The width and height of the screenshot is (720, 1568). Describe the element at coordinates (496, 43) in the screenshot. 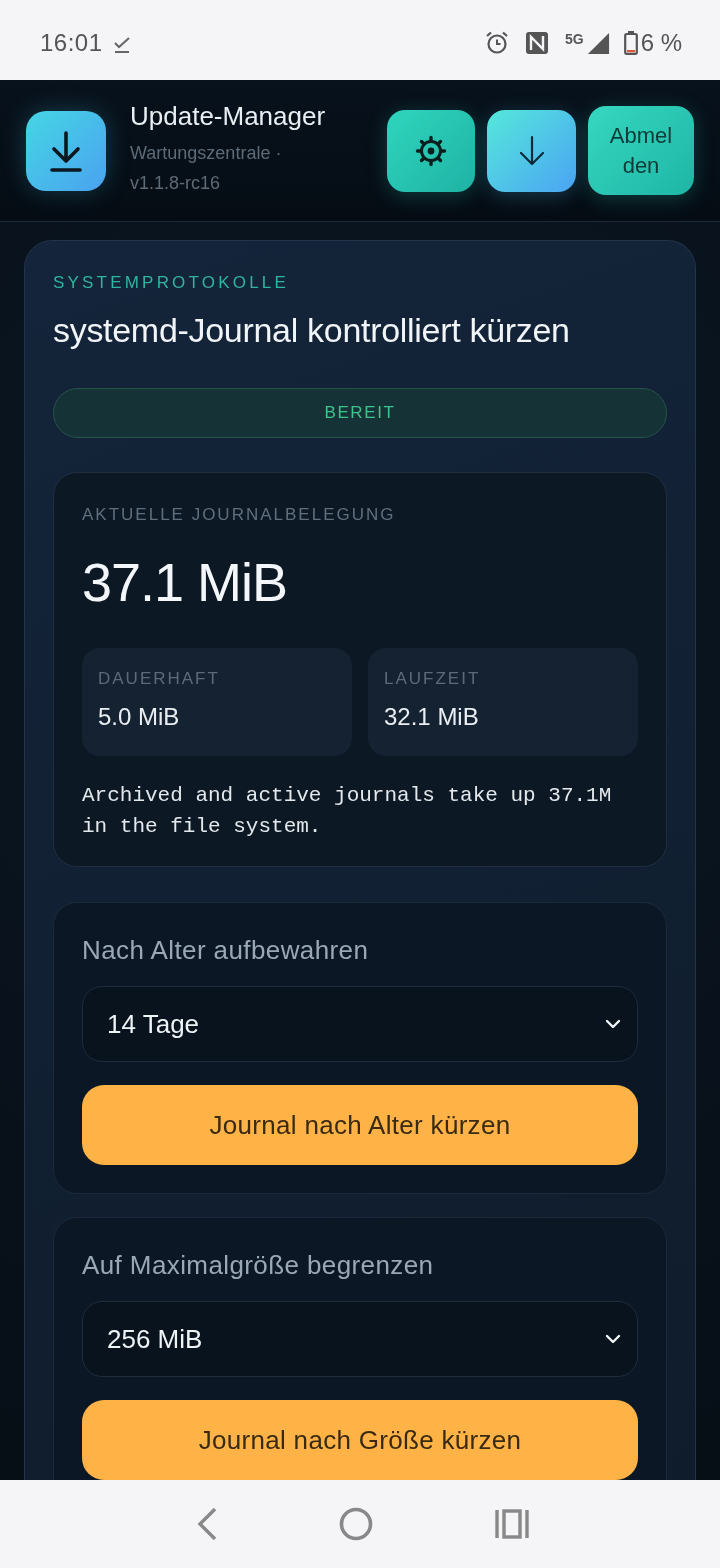

I see `alarm-icon` at that location.